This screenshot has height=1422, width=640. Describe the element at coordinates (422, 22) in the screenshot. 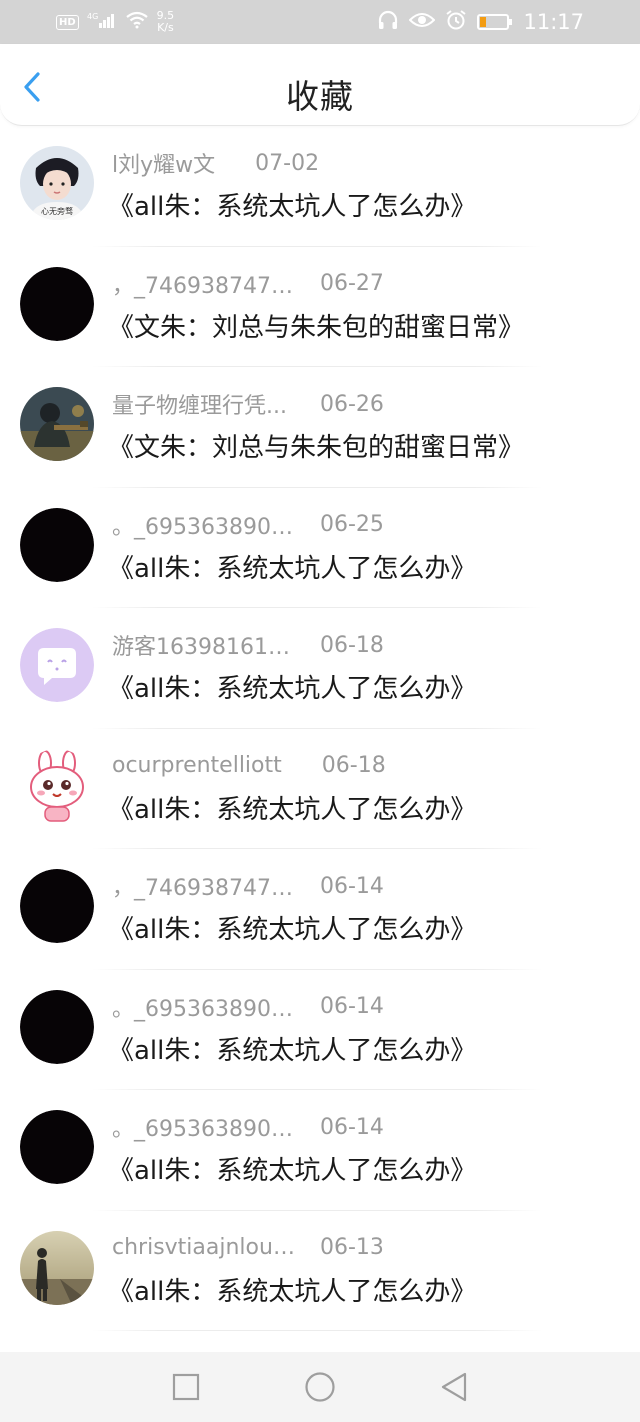

I see `eye-icon` at that location.